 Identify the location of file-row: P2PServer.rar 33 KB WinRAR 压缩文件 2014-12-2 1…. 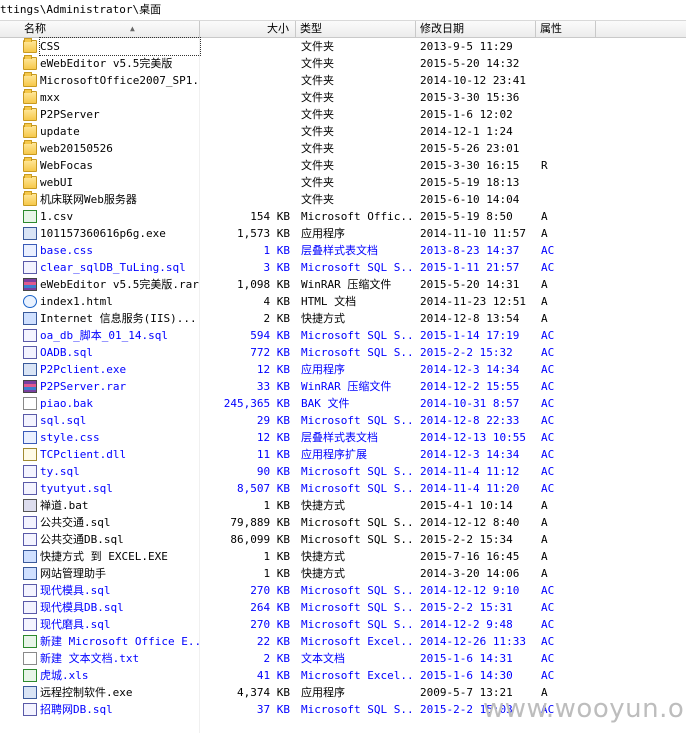
(343, 386).